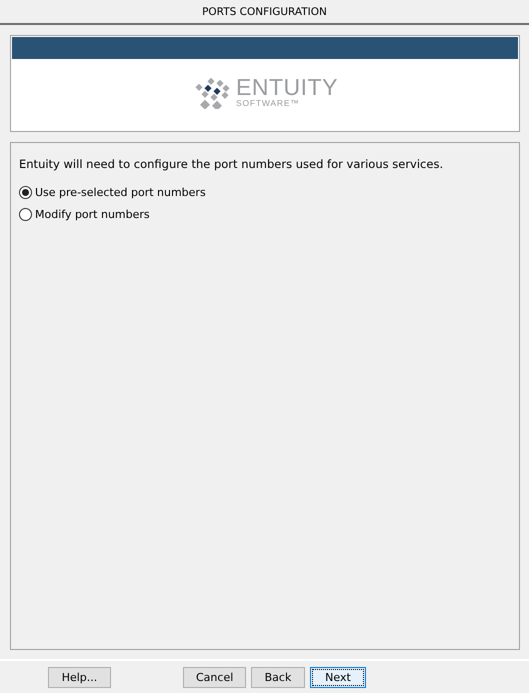 This screenshot has height=693, width=529. What do you see at coordinates (214, 677) in the screenshot?
I see `dialog-button: Cancel` at bounding box center [214, 677].